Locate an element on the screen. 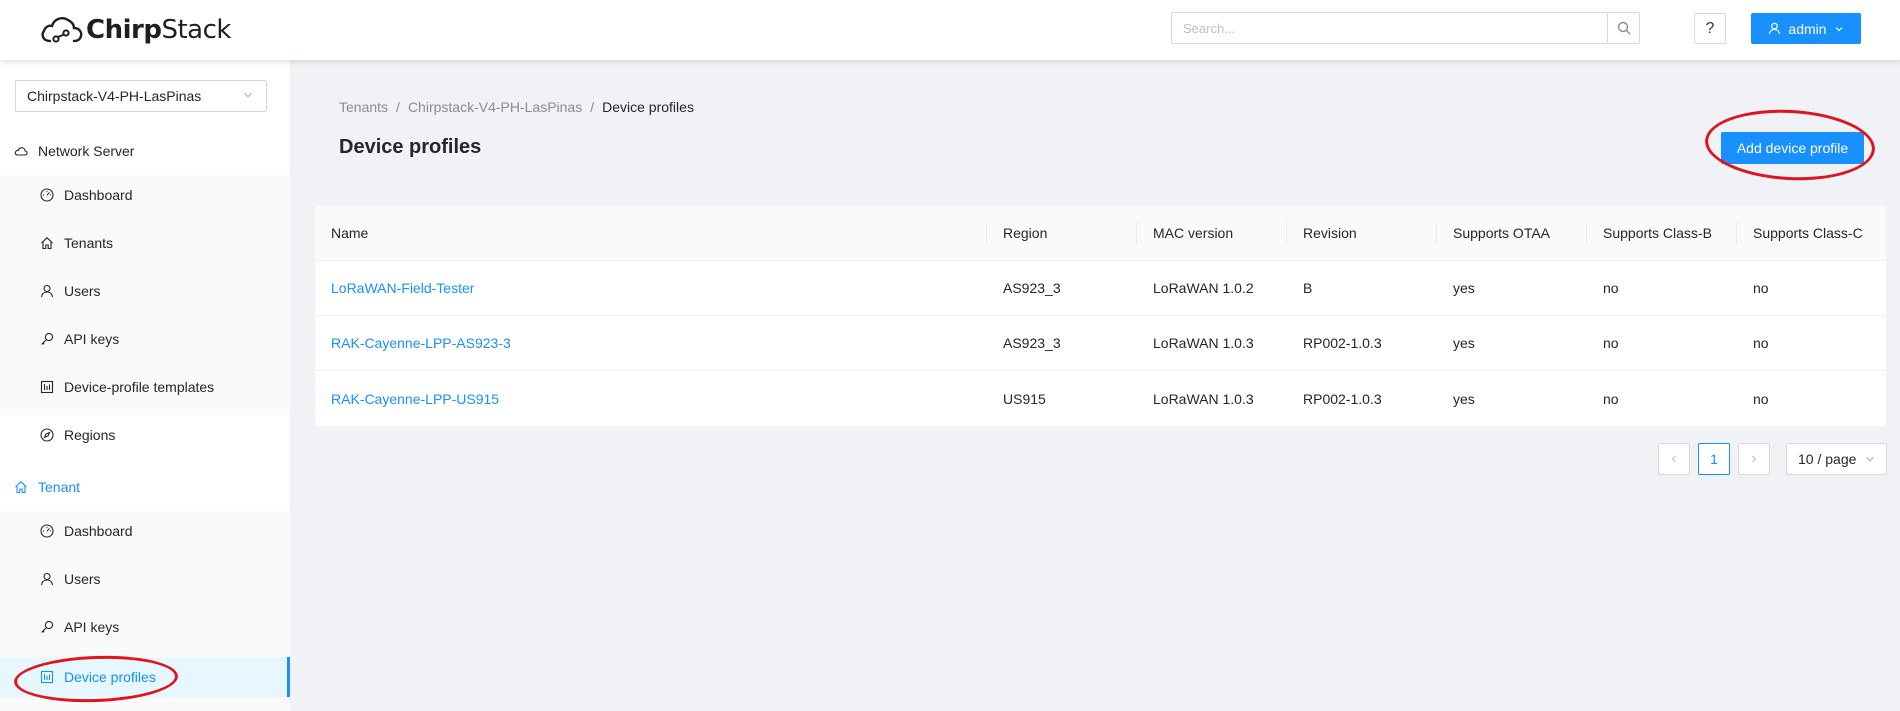 This screenshot has height=711, width=1900. sidebar-item-tenant-dashboard: Dashboard is located at coordinates (145, 531).